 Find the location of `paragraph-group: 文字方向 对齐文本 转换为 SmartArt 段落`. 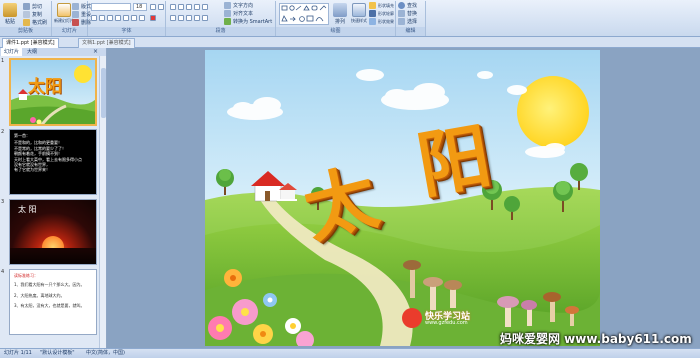

paragraph-group: 文字方向 对齐文本 转换为 SmartArt 段落 is located at coordinates (221, 18).